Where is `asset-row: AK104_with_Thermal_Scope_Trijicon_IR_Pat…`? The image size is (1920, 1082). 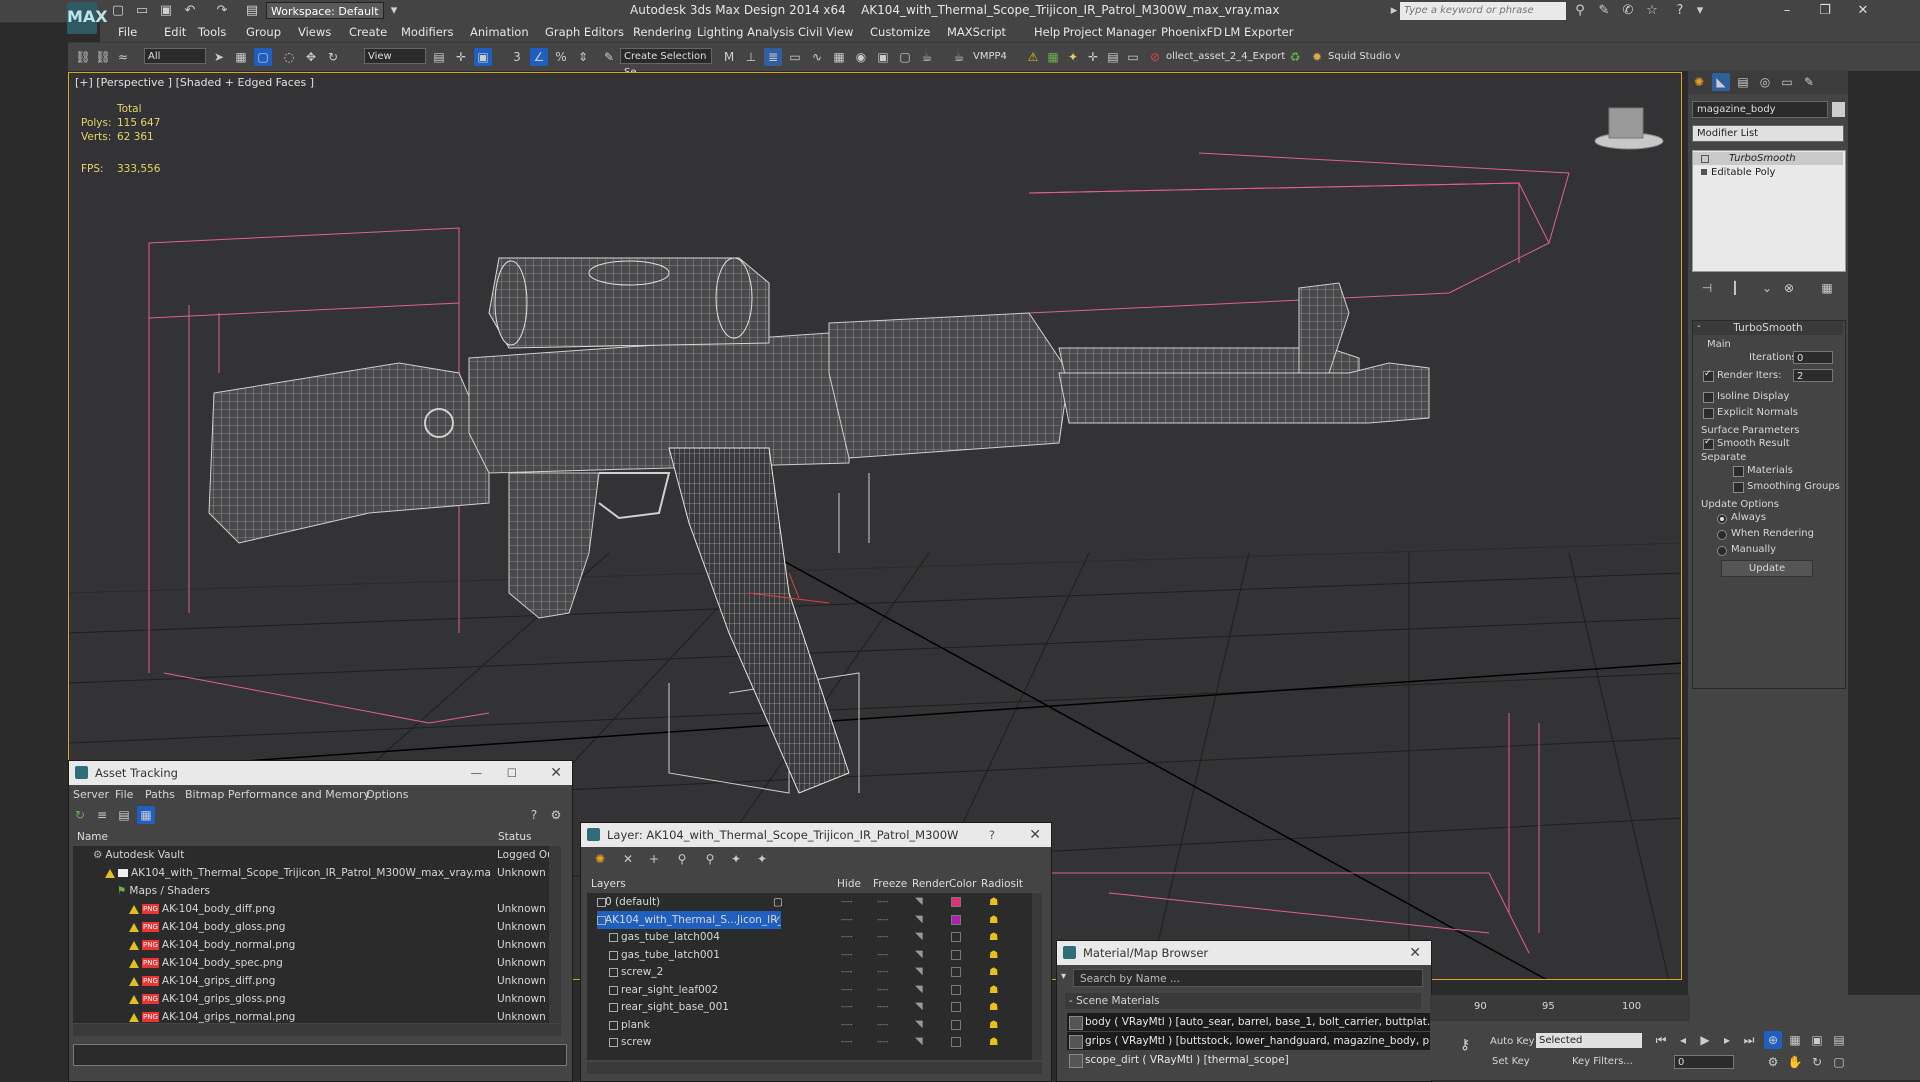
asset-row: AK104_with_Thermal_Scope_Trijicon_IR_Pat… is located at coordinates (311, 873).